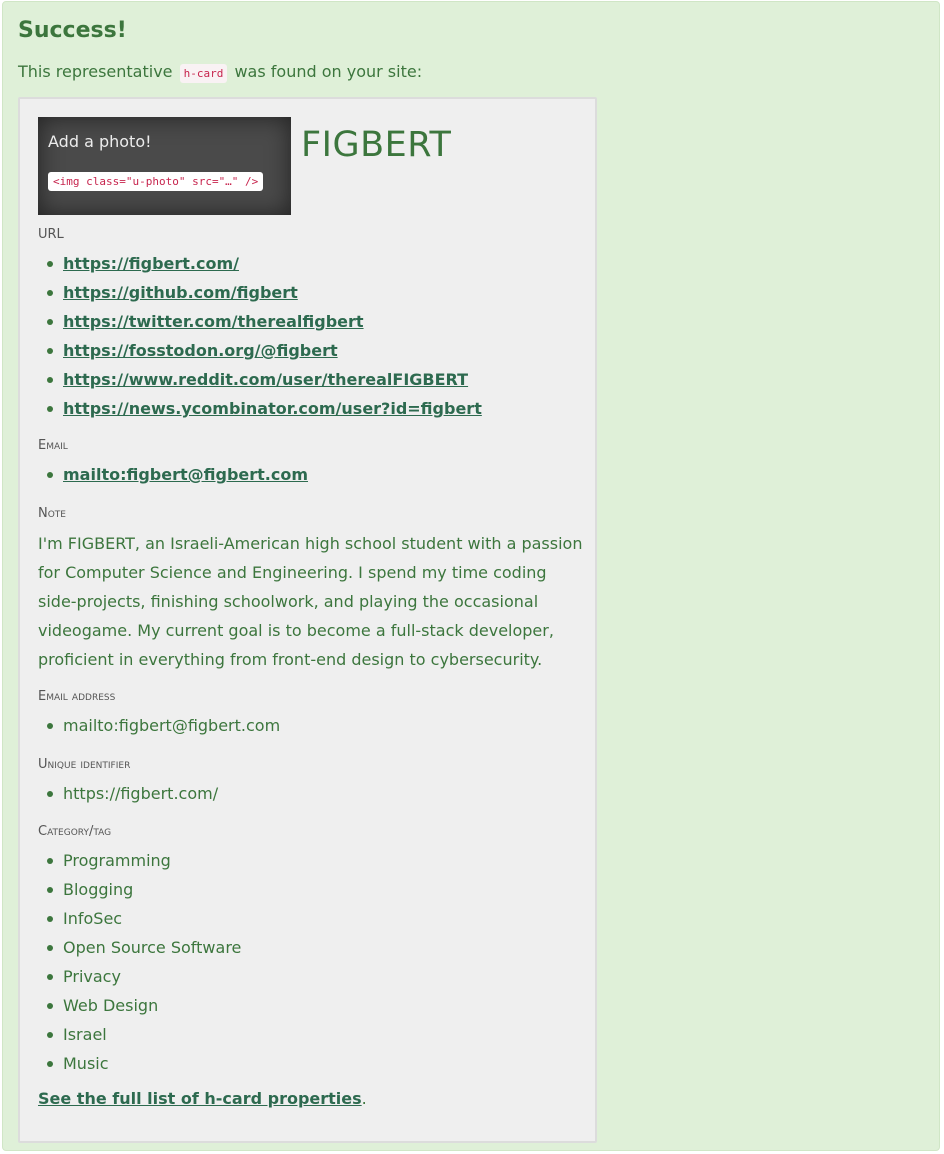  What do you see at coordinates (139, 1034) in the screenshot?
I see `list-item: Israel` at bounding box center [139, 1034].